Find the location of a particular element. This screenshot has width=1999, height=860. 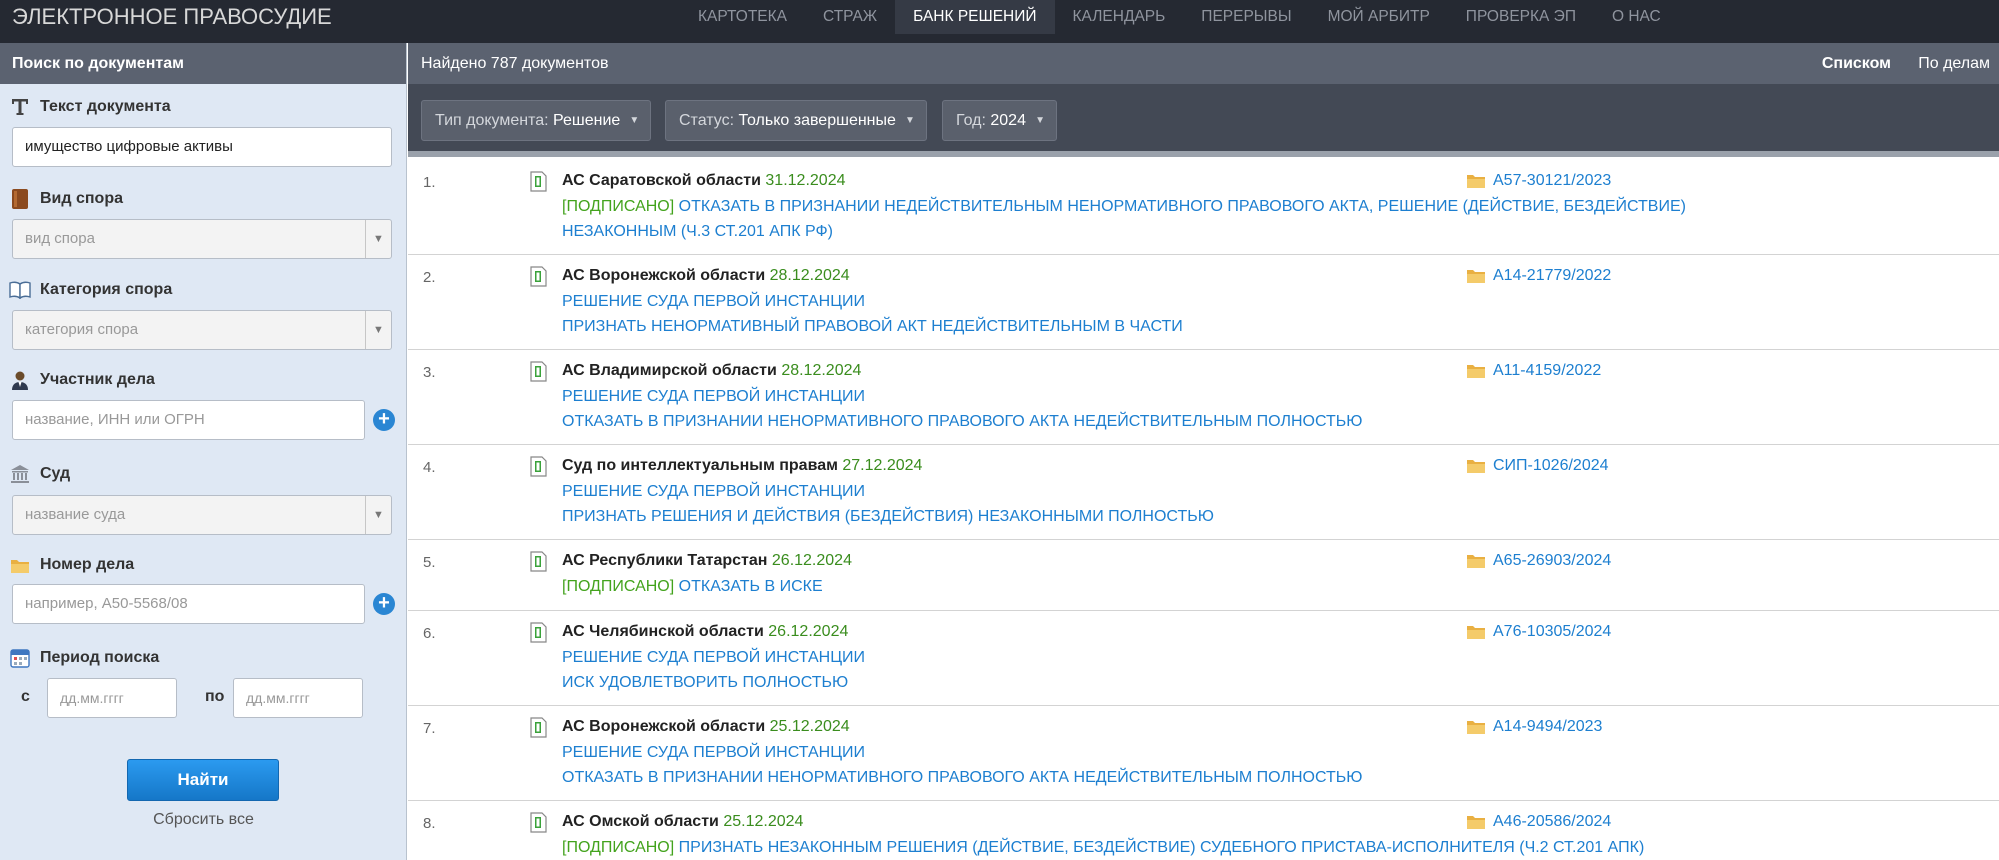

court-name: АС Владимирской области 28.12.2024 is located at coordinates (711, 371).